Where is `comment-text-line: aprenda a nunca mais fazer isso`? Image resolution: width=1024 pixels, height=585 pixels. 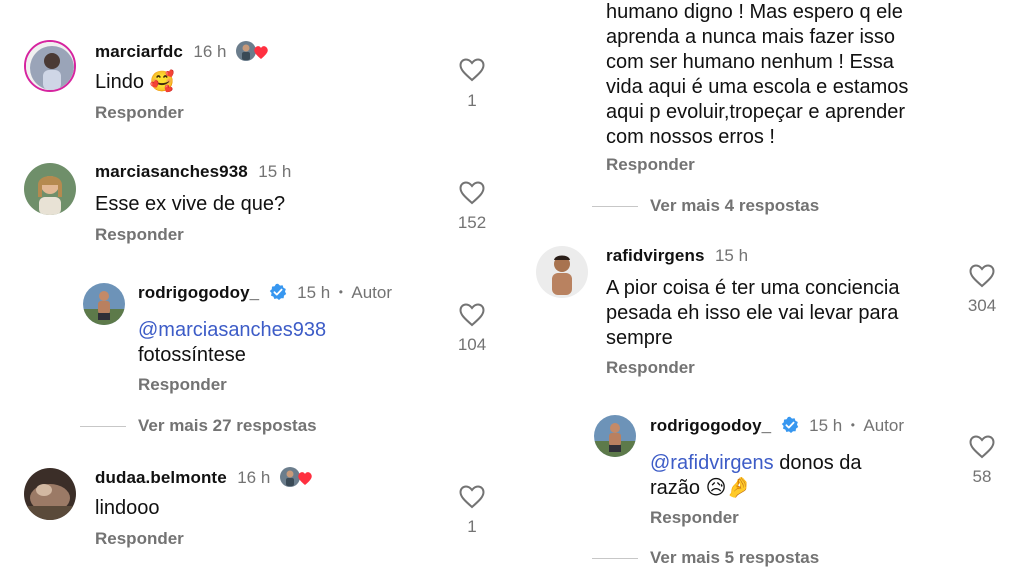 comment-text-line: aprenda a nunca mais fazer isso is located at coordinates (751, 37).